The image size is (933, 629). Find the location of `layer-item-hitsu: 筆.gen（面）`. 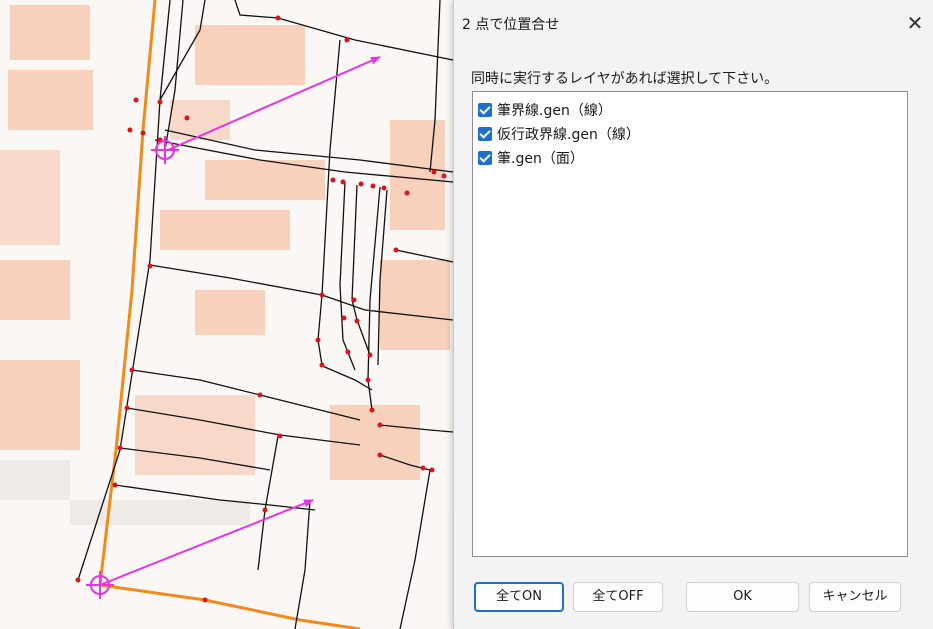

layer-item-hitsu: 筆.gen（面） is located at coordinates (531, 158).